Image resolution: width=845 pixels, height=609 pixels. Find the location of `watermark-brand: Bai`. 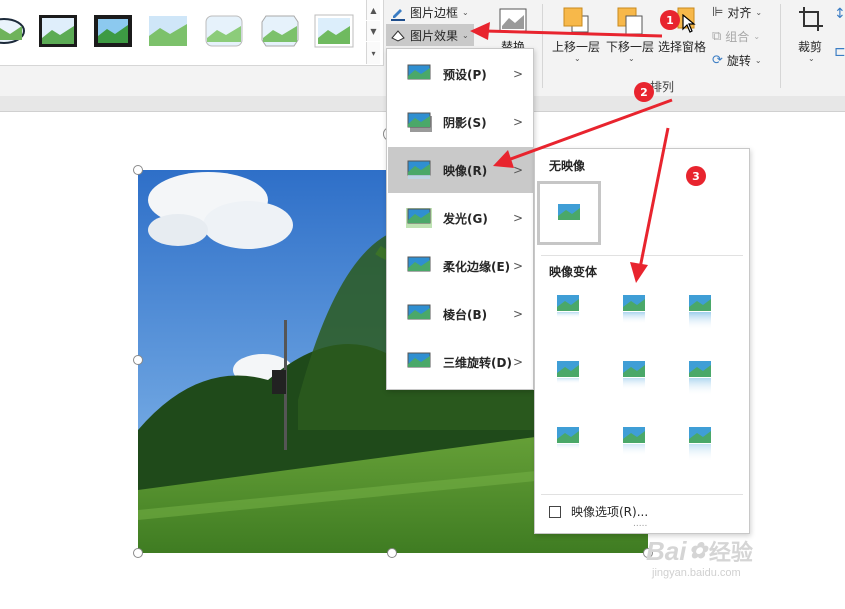

watermark-brand: Bai is located at coordinates (666, 550).